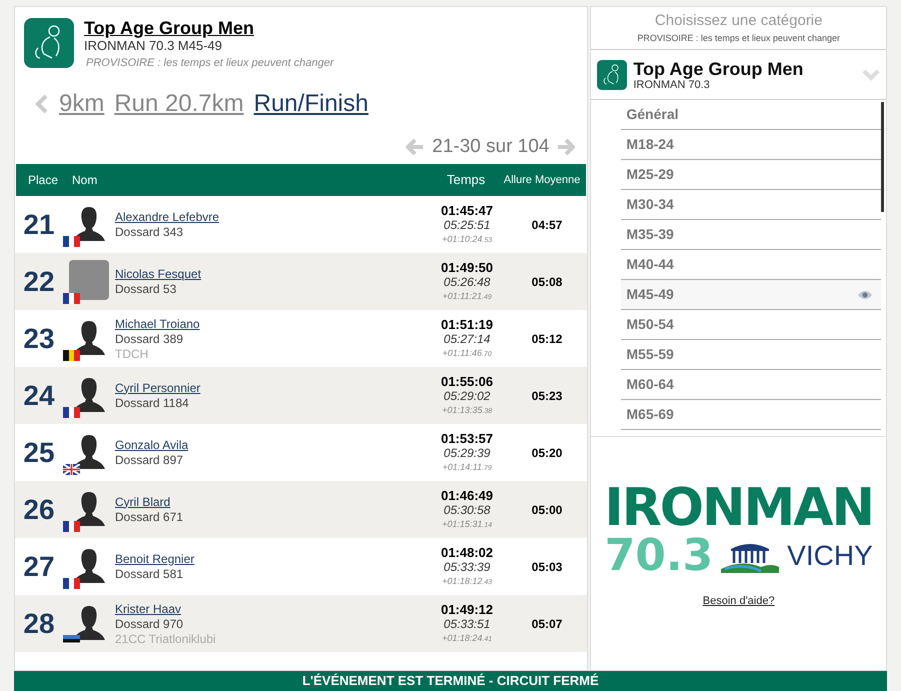  What do you see at coordinates (149, 460) in the screenshot?
I see `bib-number: Dossard 897` at bounding box center [149, 460].